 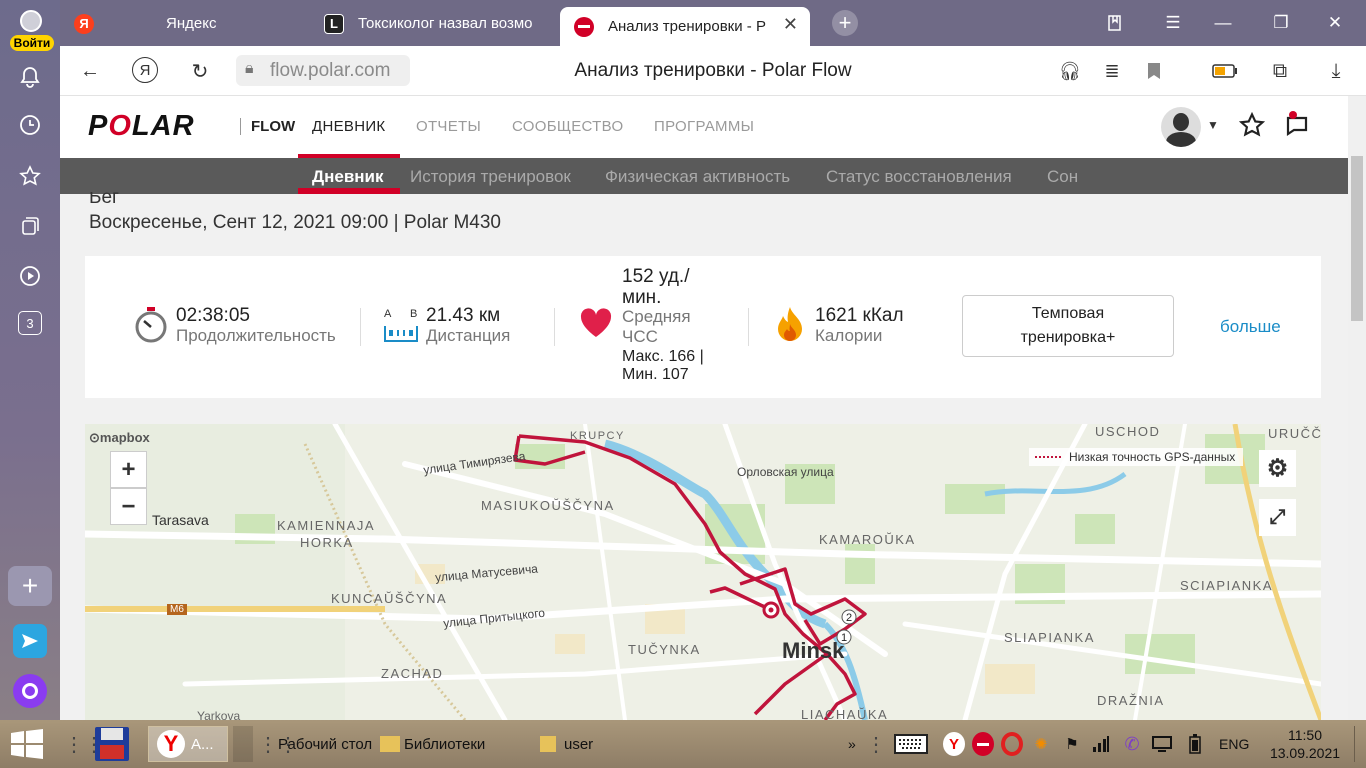 I want to click on viber-tray-icon: ✆, so click(x=1132, y=744).